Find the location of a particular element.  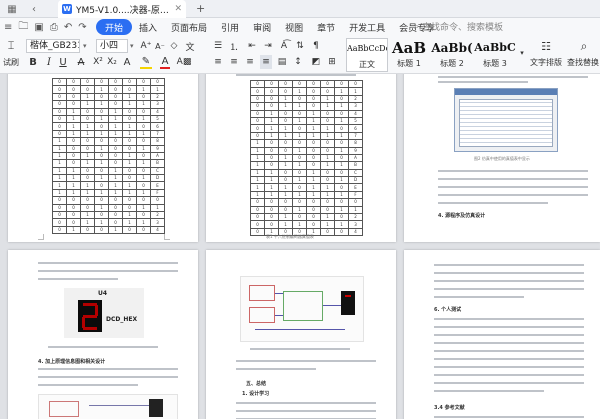

search-icon: ⌕ is located at coordinates (417, 26).